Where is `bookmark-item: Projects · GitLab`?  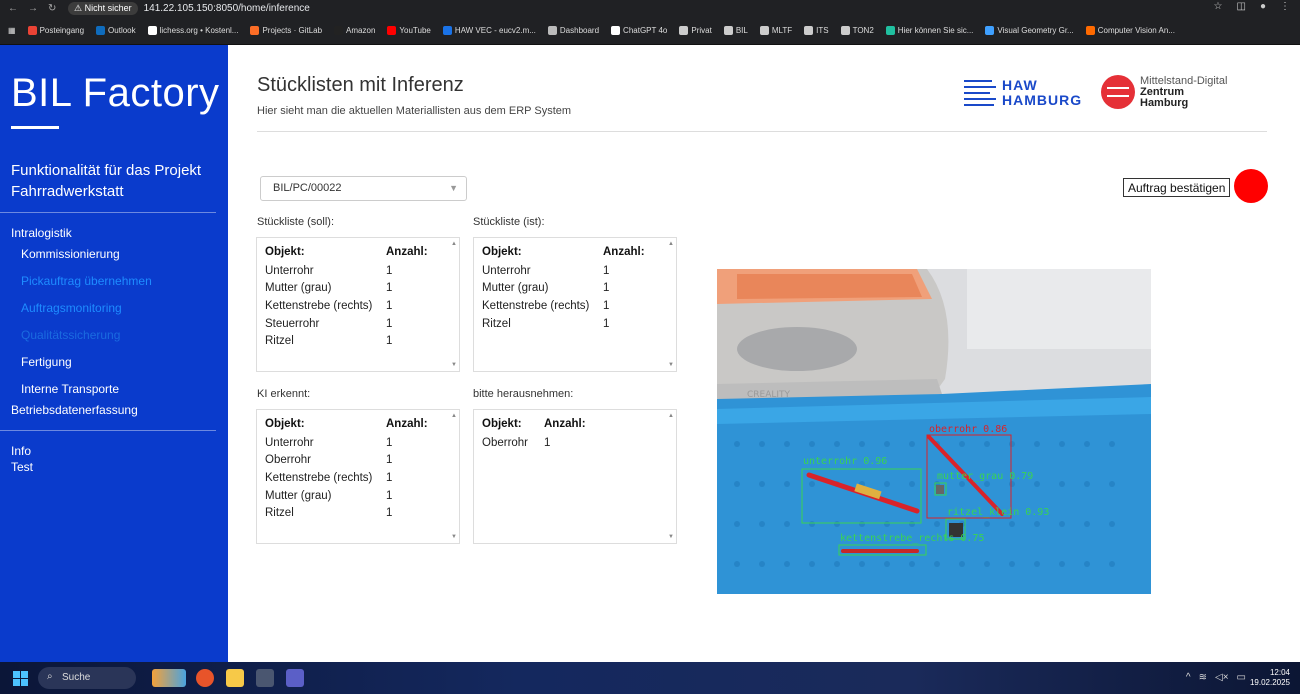
bookmark-item: Projects · GitLab is located at coordinates (286, 30).